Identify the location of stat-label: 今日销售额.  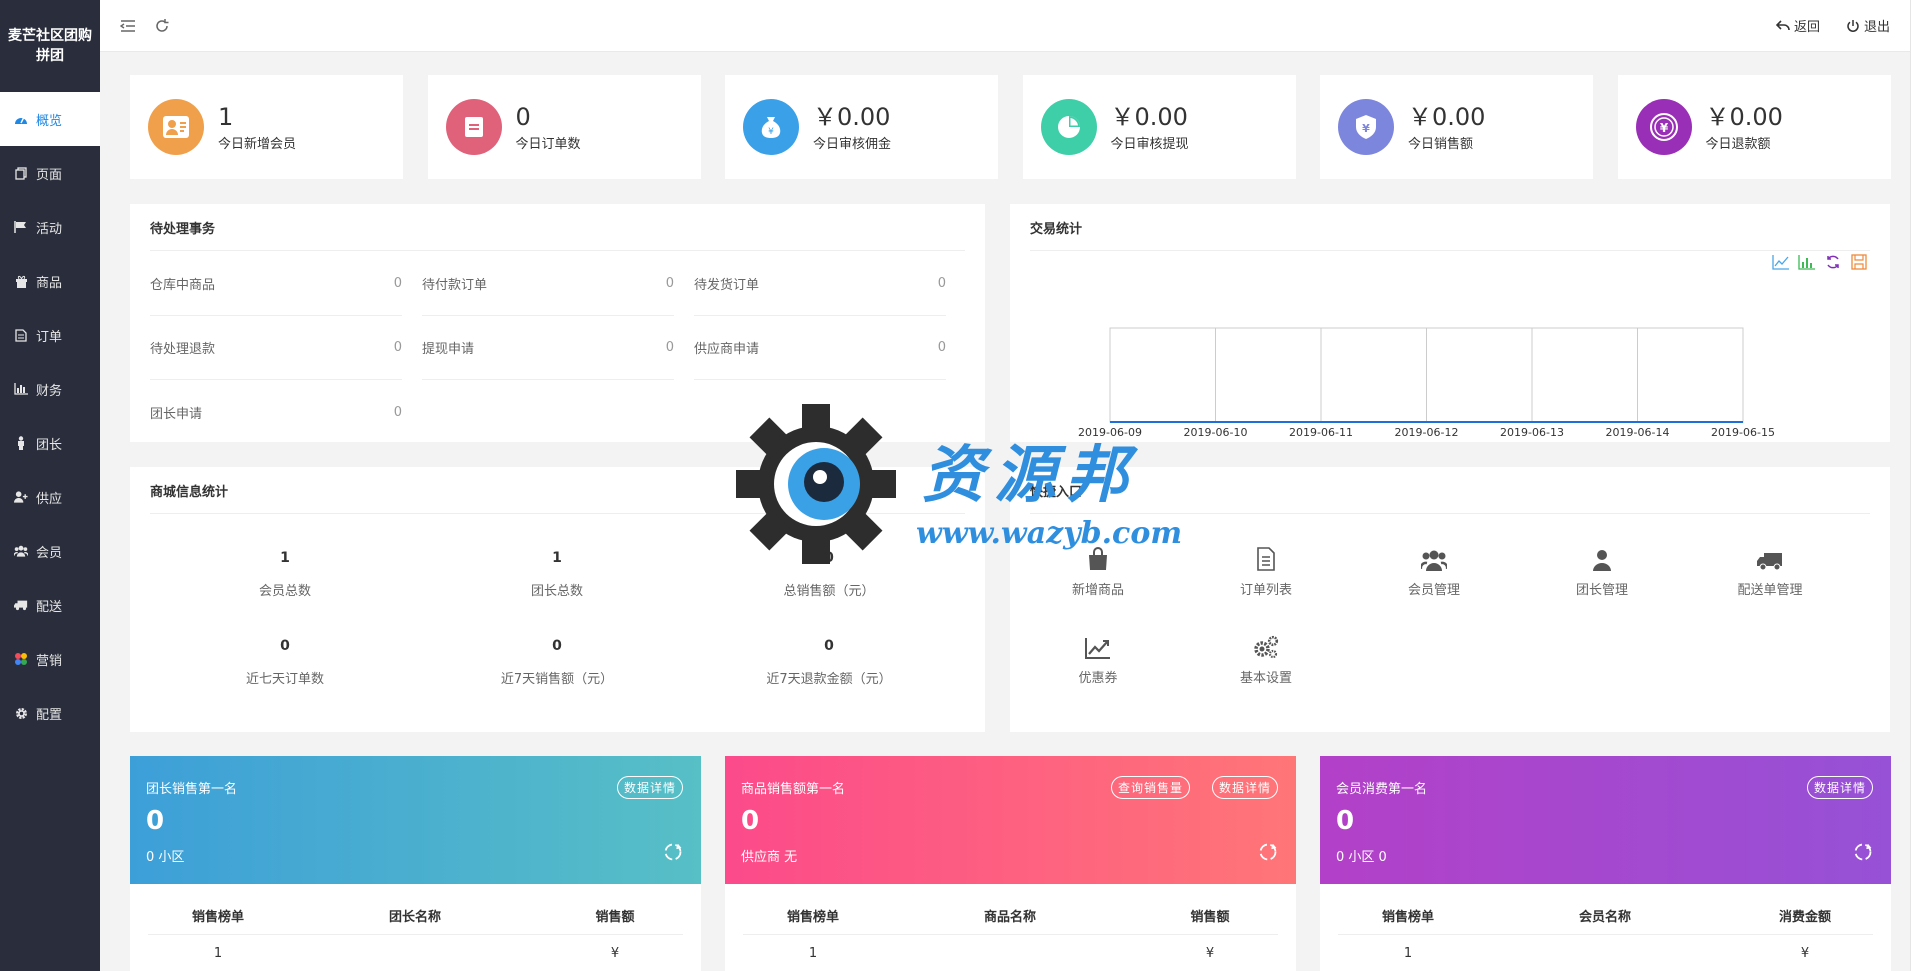
(1441, 144).